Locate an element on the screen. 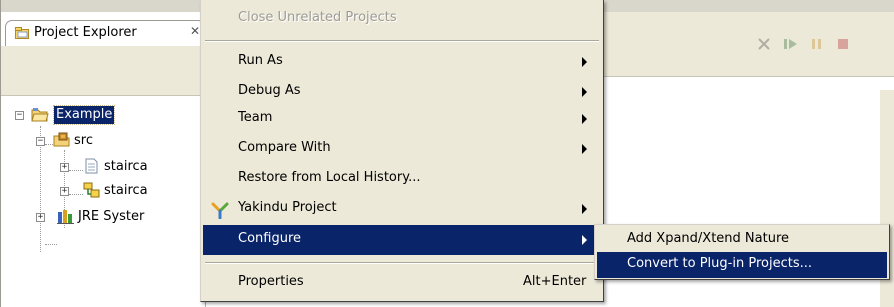 The height and width of the screenshot is (307, 894). yakindu-icon is located at coordinates (220, 210).